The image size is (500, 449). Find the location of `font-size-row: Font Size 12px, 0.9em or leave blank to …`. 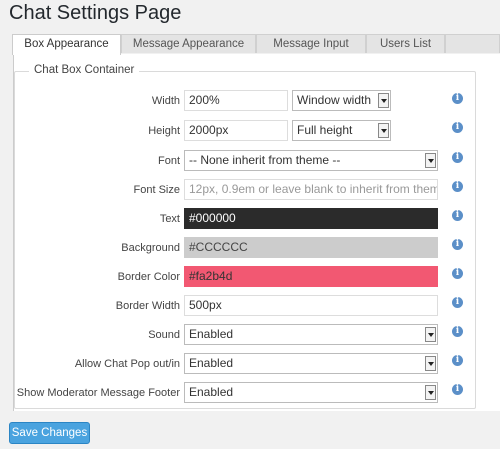

font-size-row: Font Size 12px, 0.9em or leave blank to … is located at coordinates (250, 190).